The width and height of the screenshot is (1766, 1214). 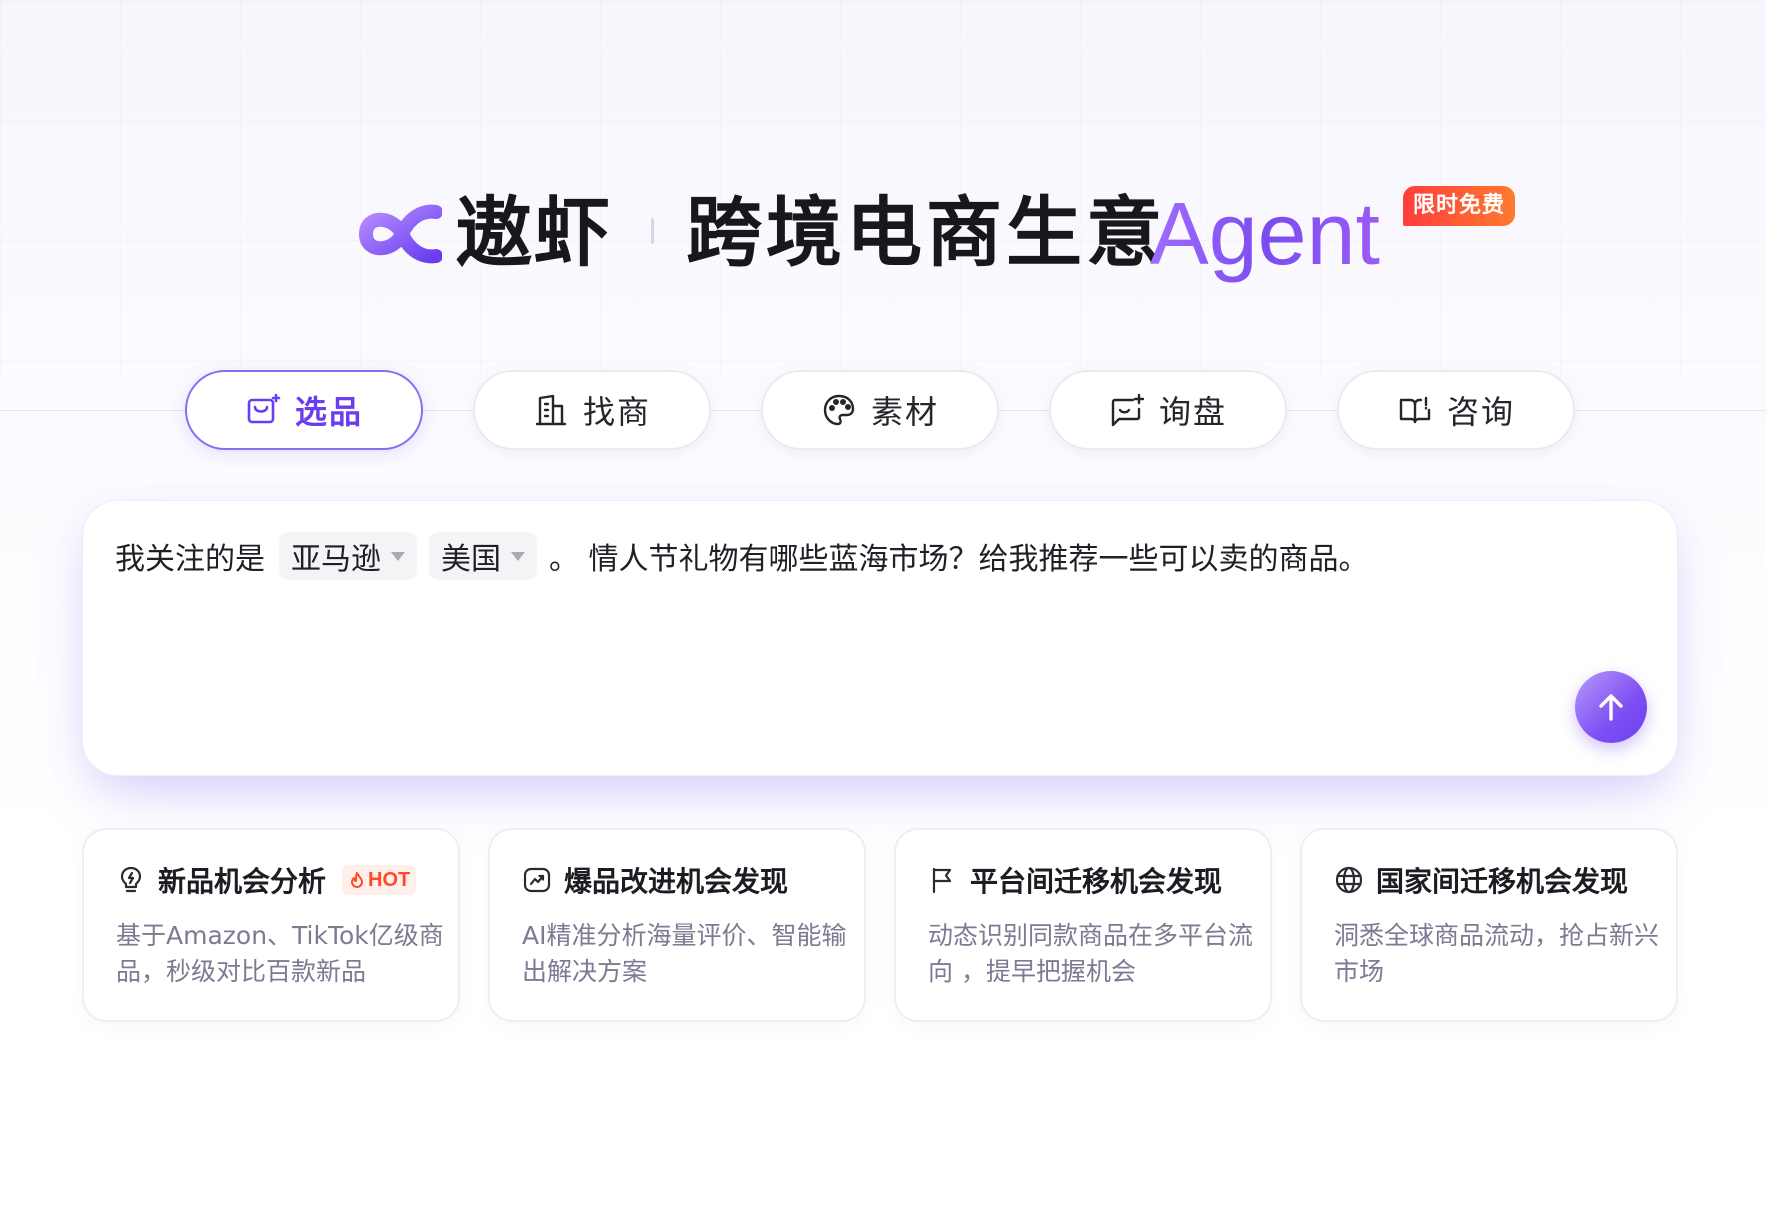 What do you see at coordinates (942, 880) in the screenshot?
I see `flag-icon` at bounding box center [942, 880].